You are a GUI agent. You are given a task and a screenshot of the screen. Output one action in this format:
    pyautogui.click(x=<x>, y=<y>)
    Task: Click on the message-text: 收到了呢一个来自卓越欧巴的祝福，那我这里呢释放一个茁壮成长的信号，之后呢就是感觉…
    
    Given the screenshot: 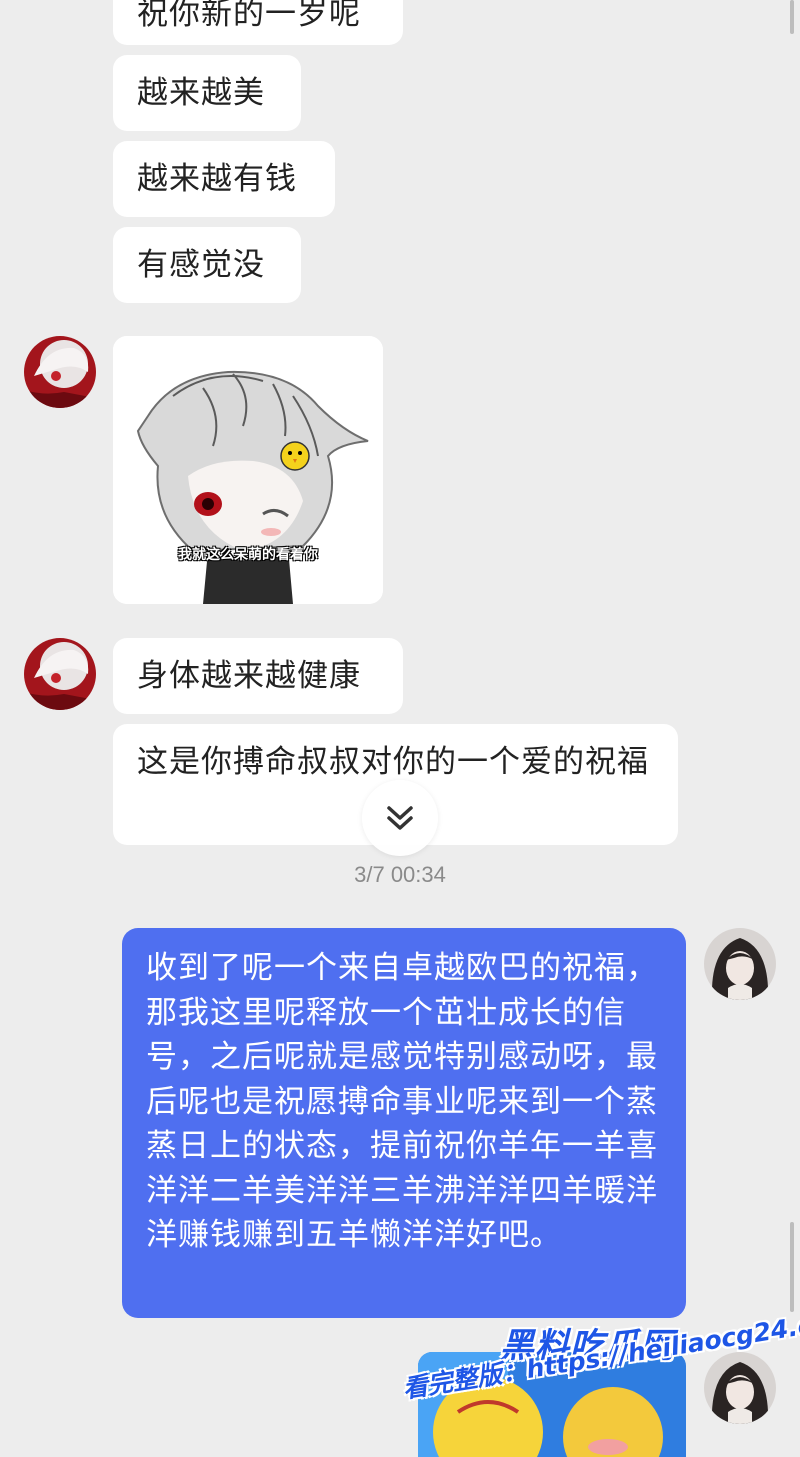 What is the action you would take?
    pyautogui.click(x=402, y=1101)
    